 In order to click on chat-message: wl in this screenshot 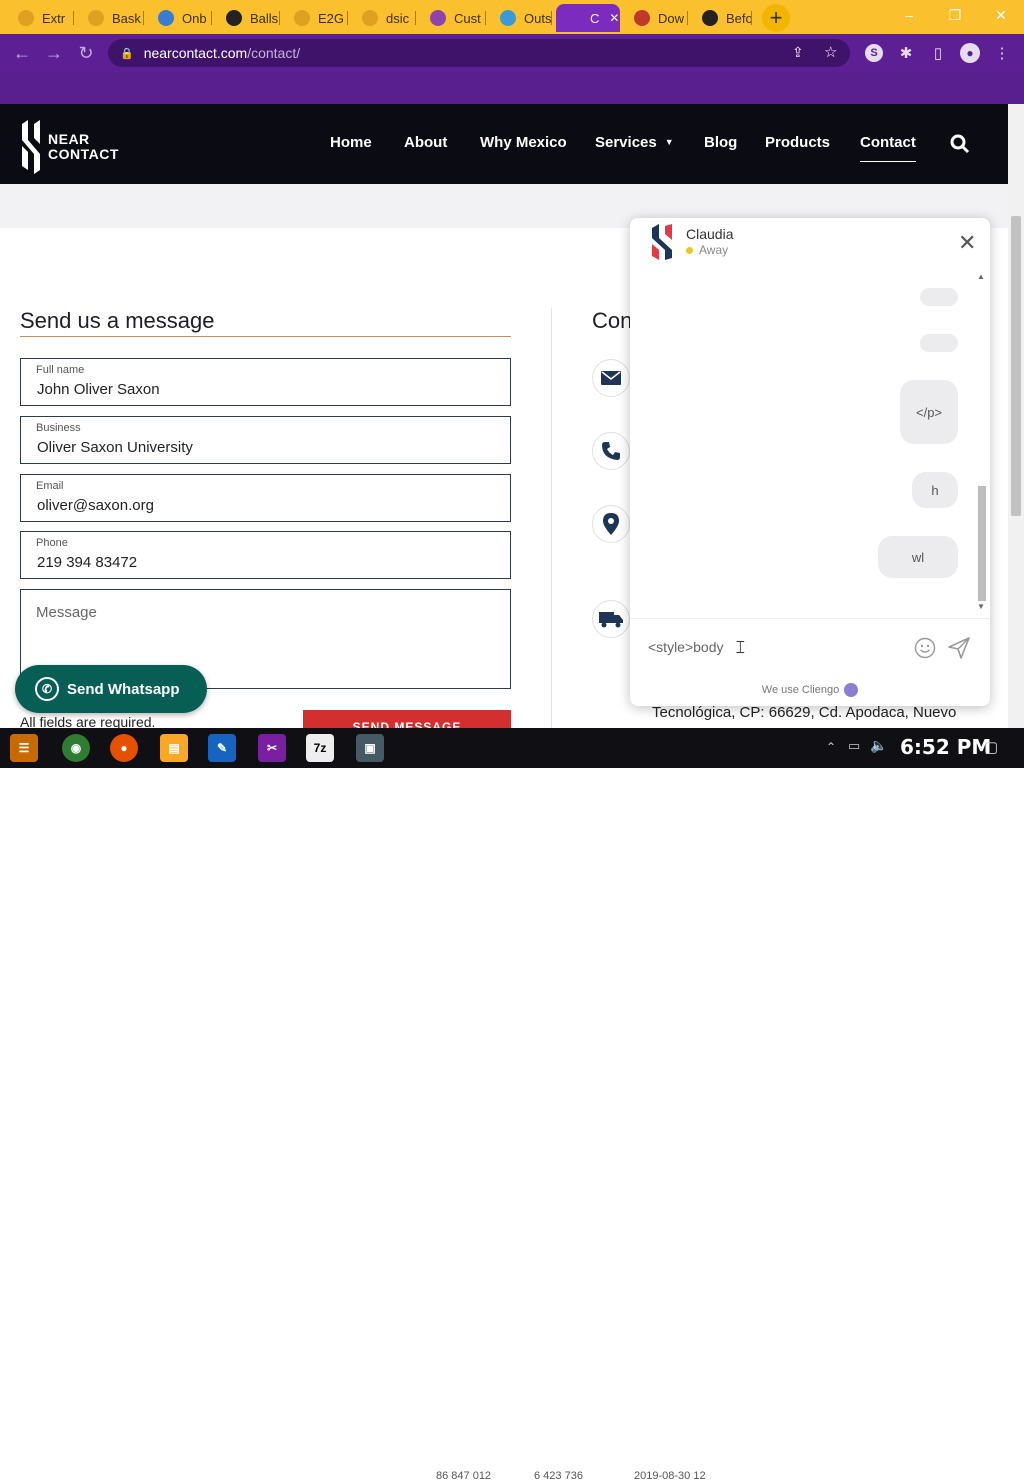, I will do `click(918, 557)`.